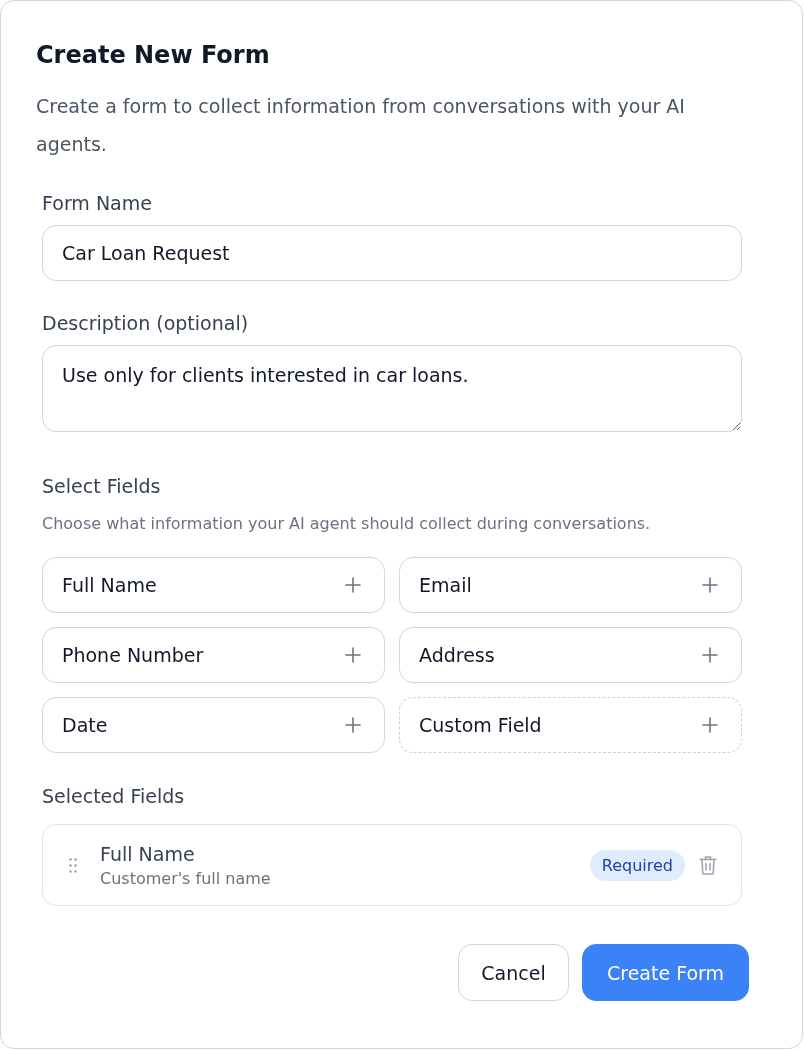 This screenshot has height=1050, width=804. I want to click on delete-button, so click(708, 865).